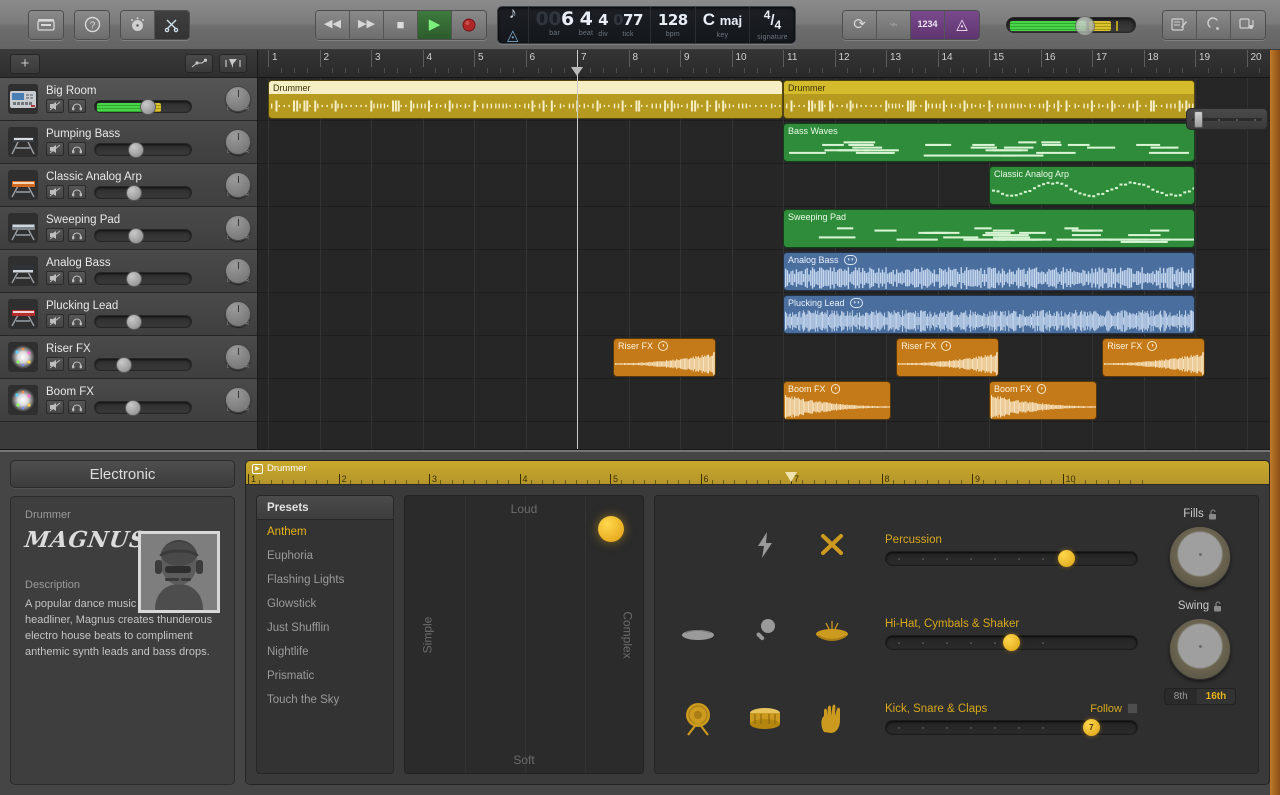  I want to click on play-button: ▶, so click(435, 24).